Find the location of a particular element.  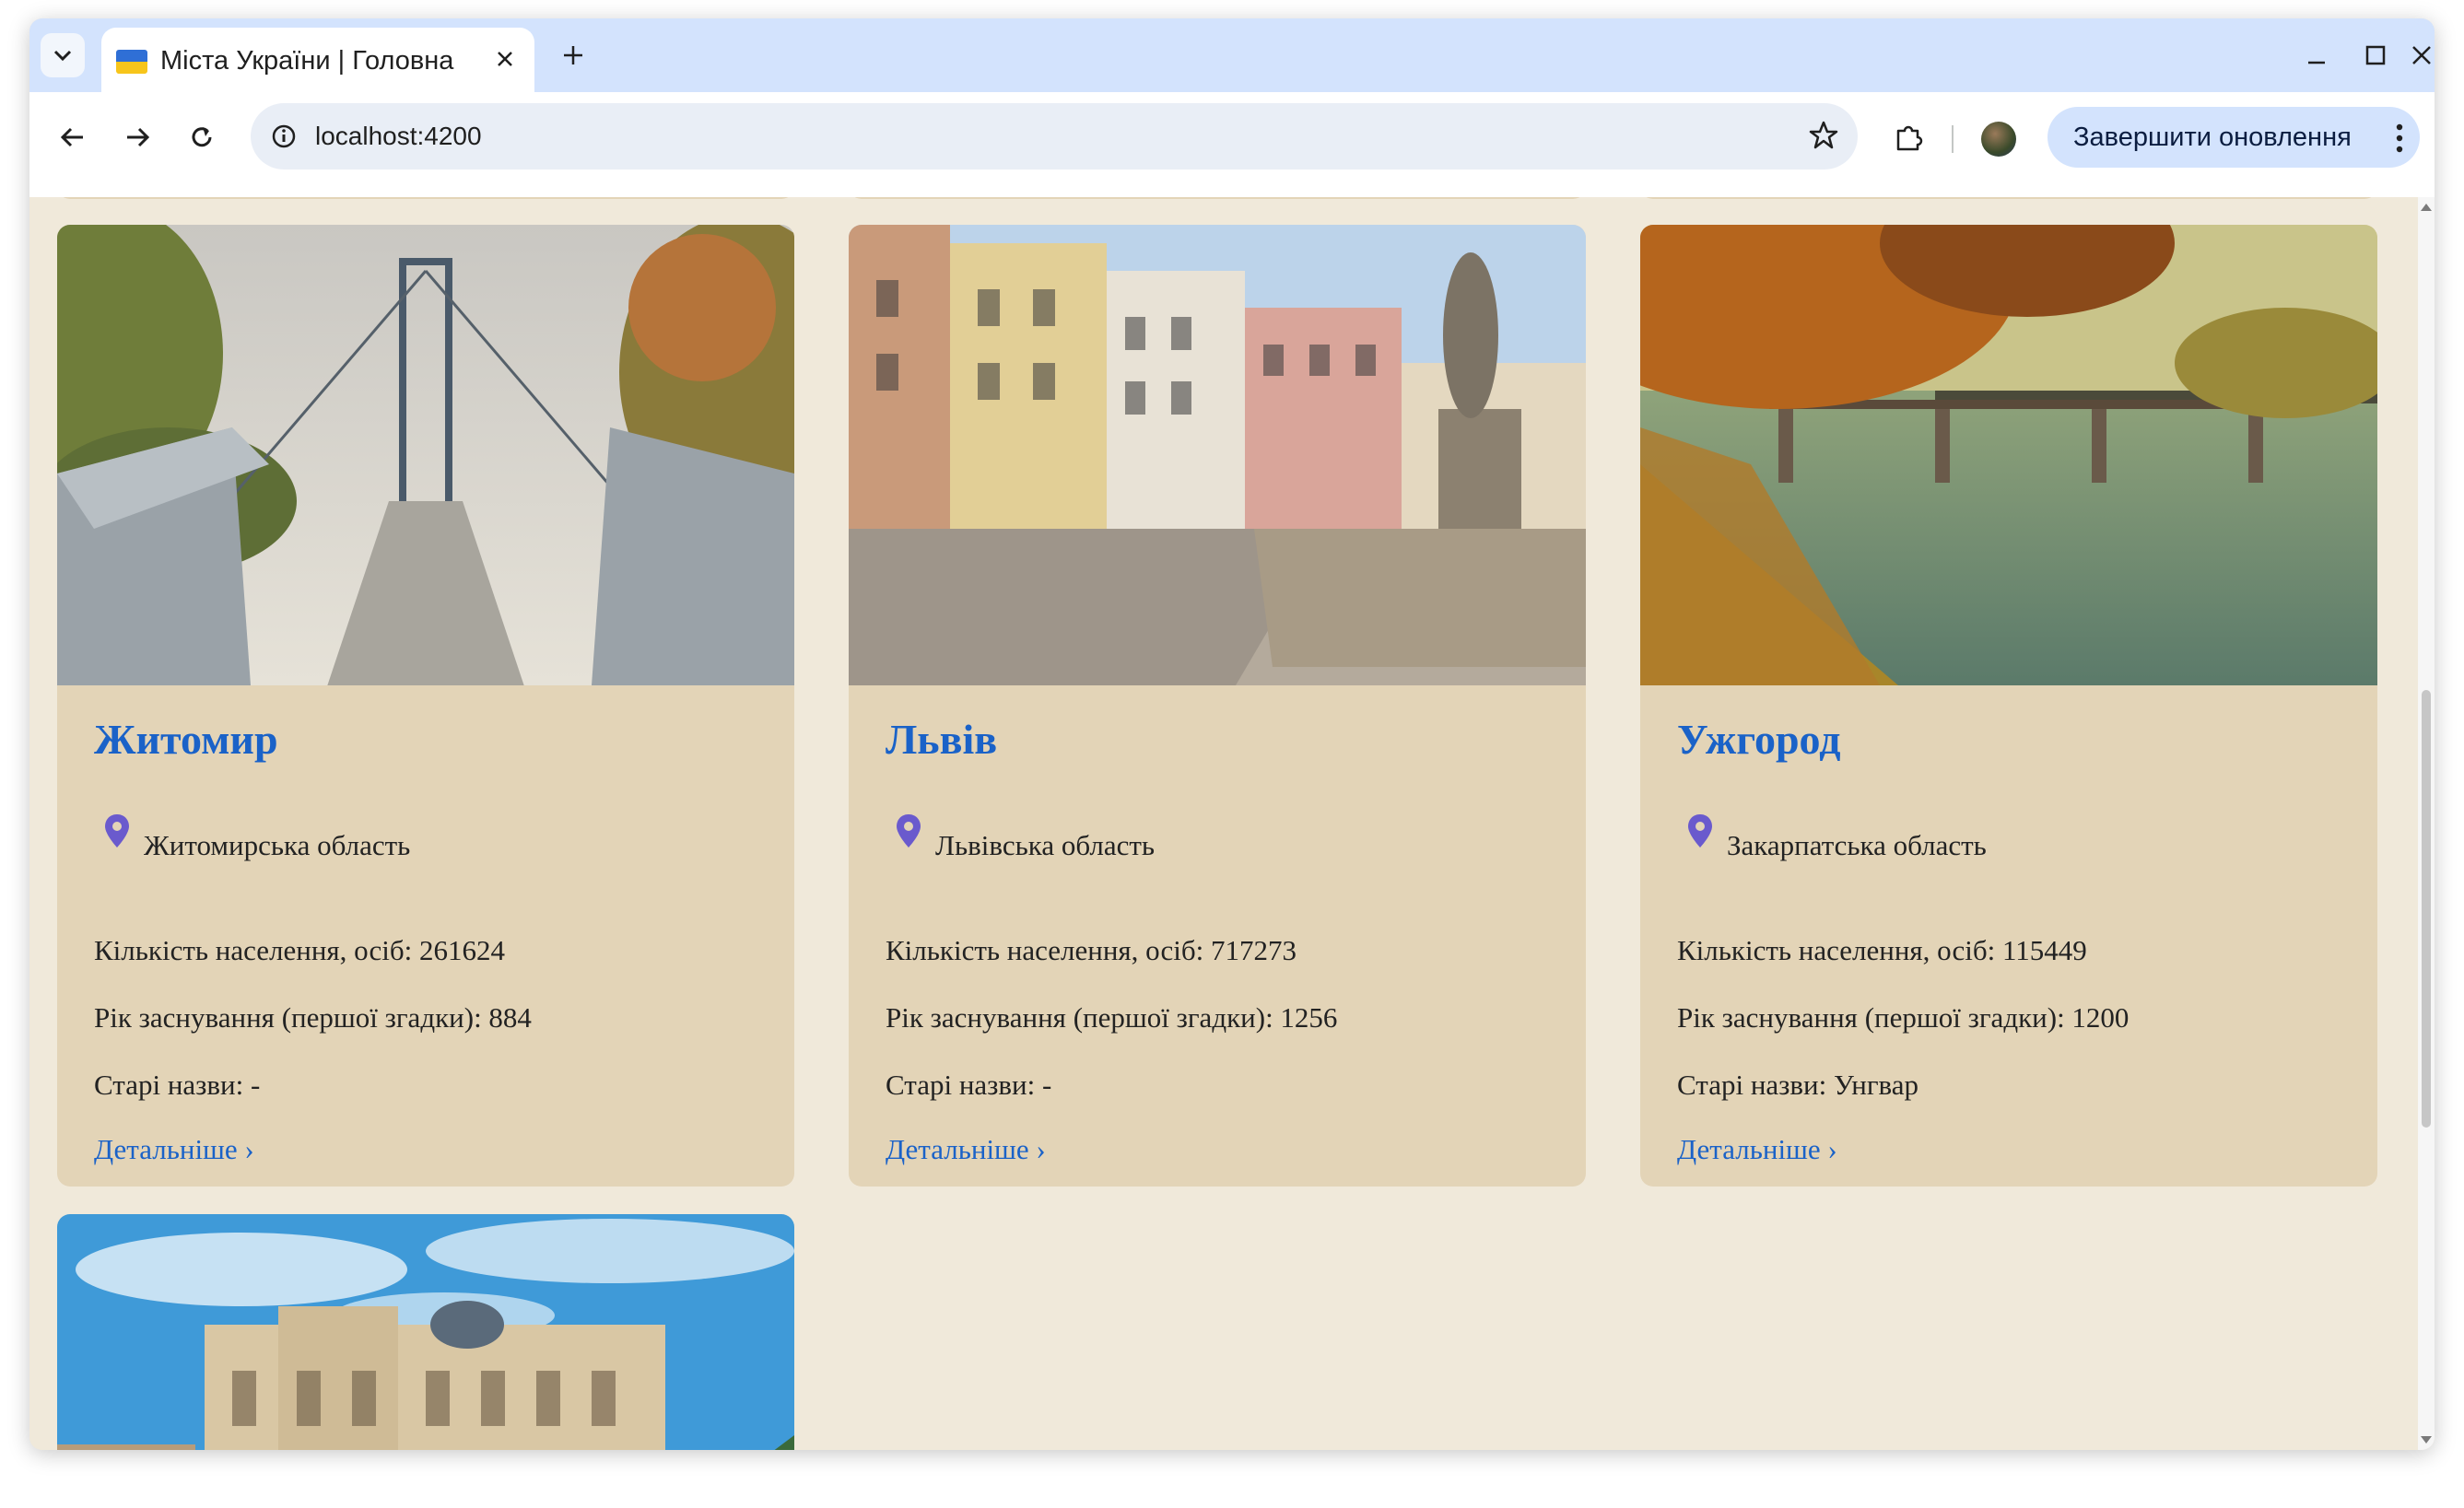

city-card-partial is located at coordinates (425, 1332).